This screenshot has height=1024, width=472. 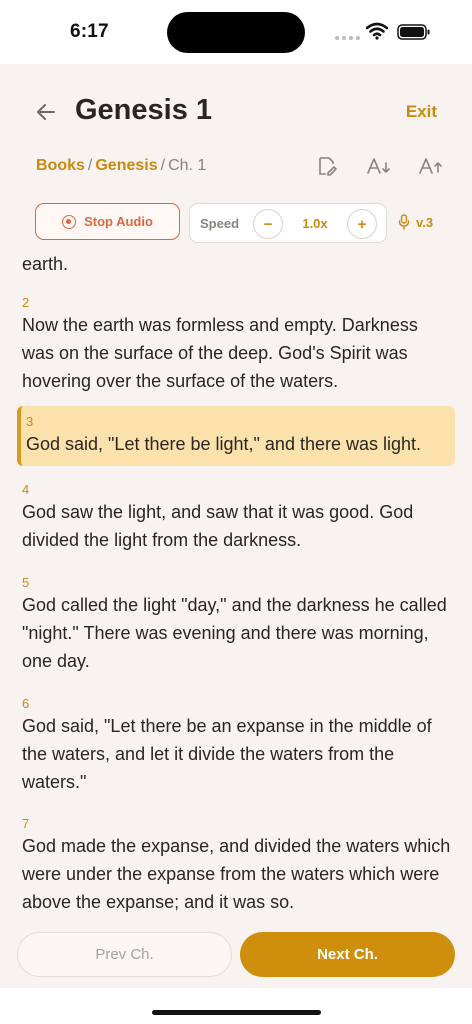 I want to click on speed-label: Speed, so click(x=220, y=223).